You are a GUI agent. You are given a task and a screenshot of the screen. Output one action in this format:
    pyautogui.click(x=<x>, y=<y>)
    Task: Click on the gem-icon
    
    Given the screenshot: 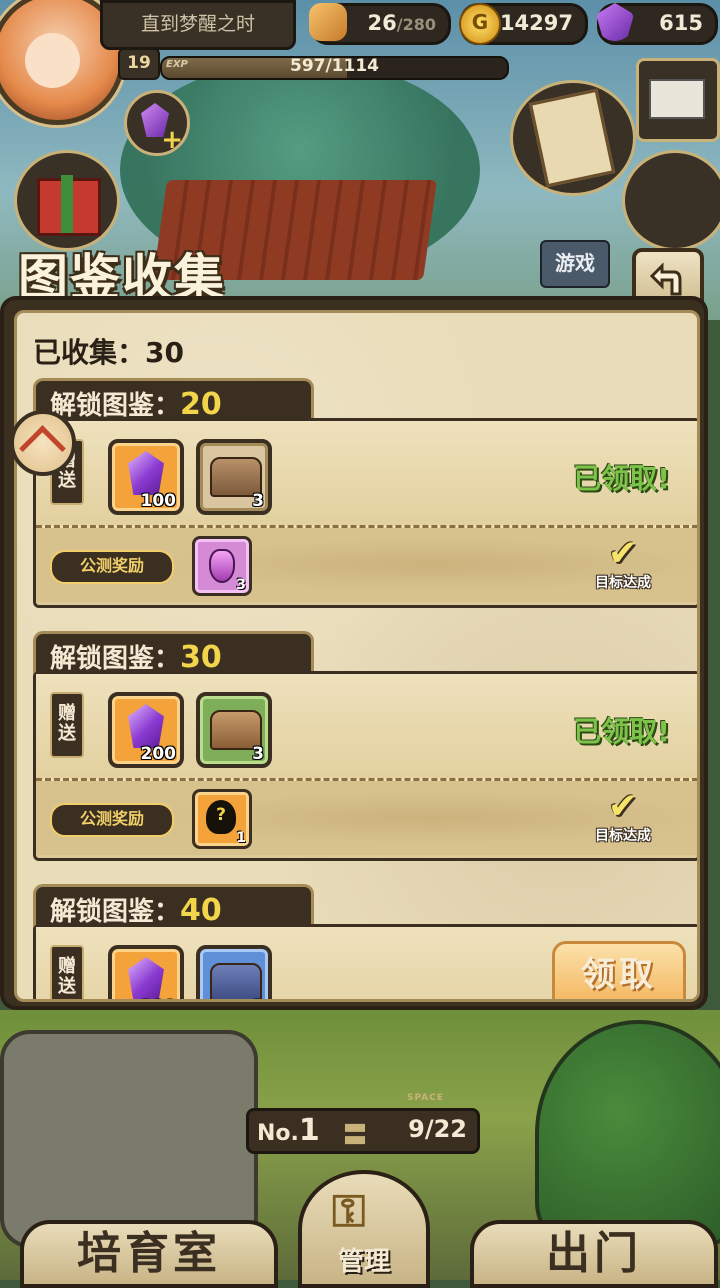 What is the action you would take?
    pyautogui.click(x=615, y=22)
    